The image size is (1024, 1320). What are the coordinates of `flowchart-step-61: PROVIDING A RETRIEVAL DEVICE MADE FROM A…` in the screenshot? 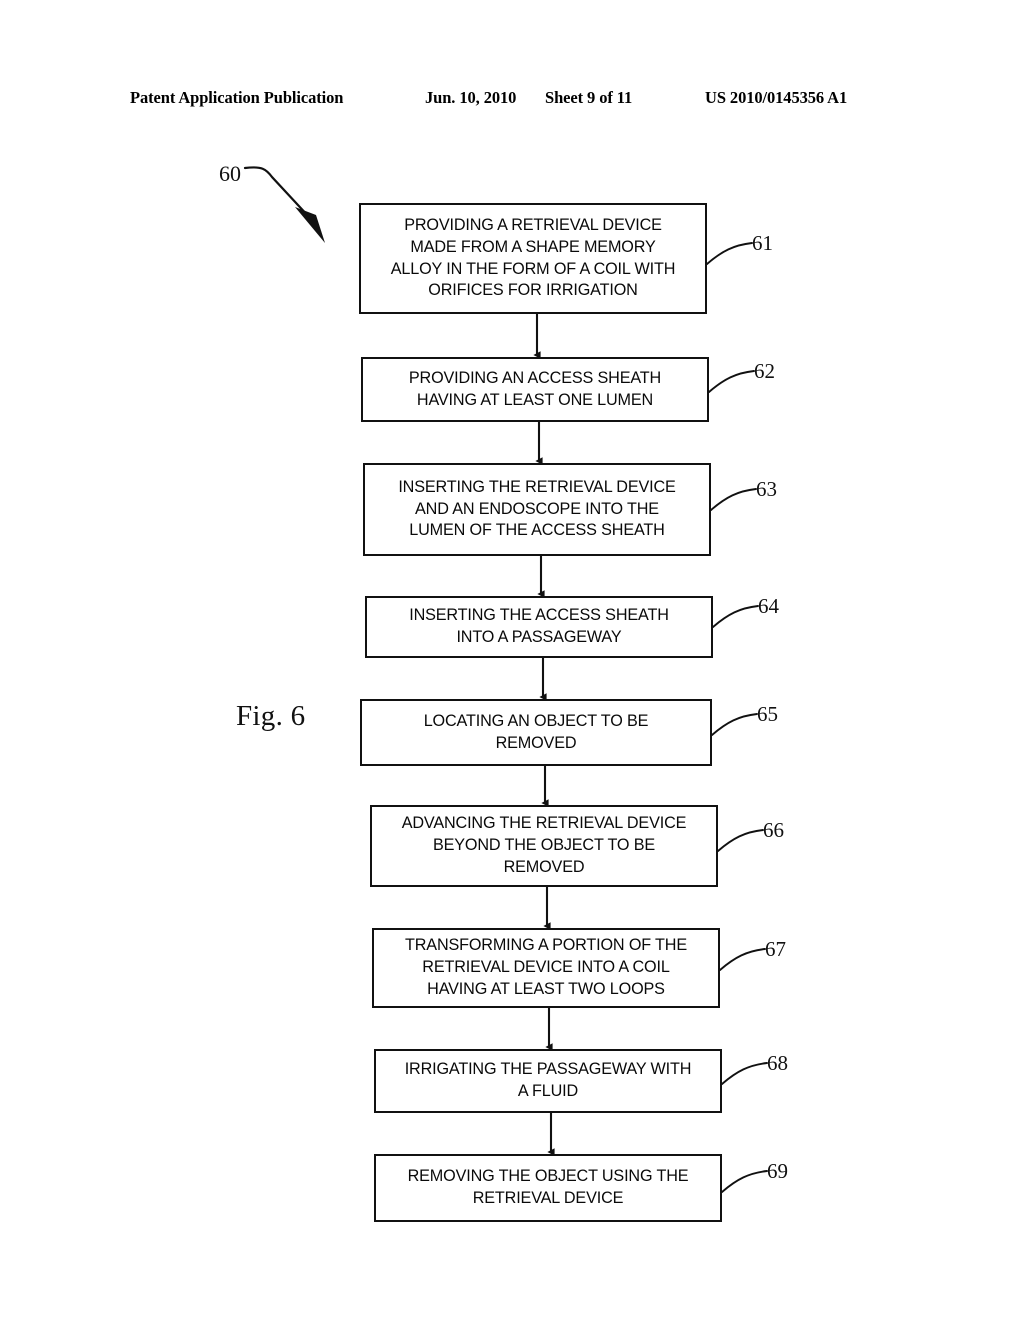 It's located at (533, 258).